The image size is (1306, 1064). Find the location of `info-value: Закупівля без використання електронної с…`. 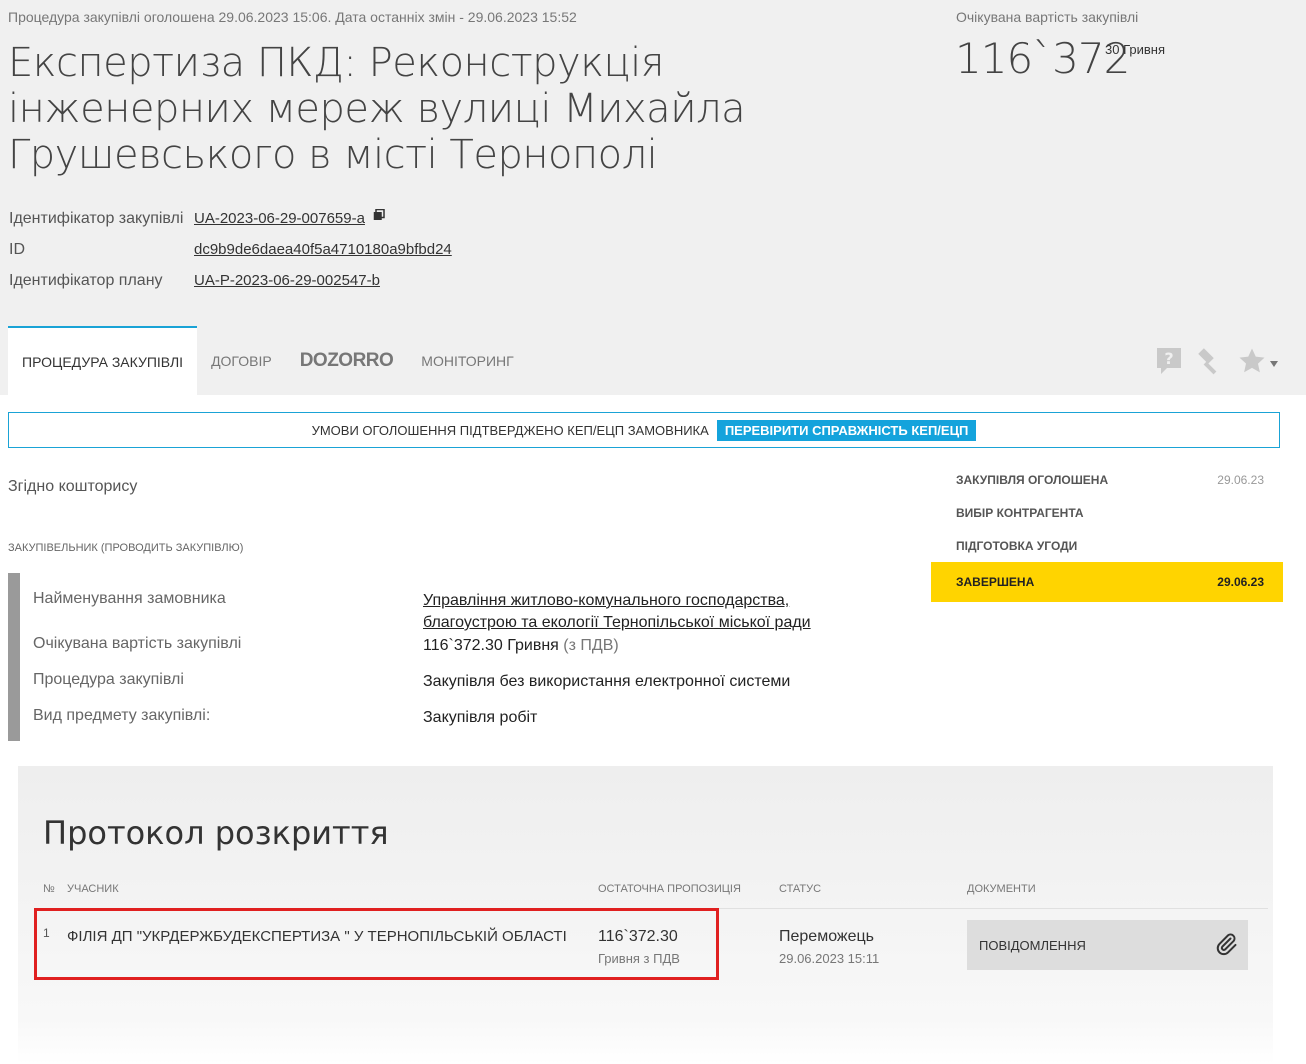

info-value: Закупівля без використання електронної с… is located at coordinates (607, 681).